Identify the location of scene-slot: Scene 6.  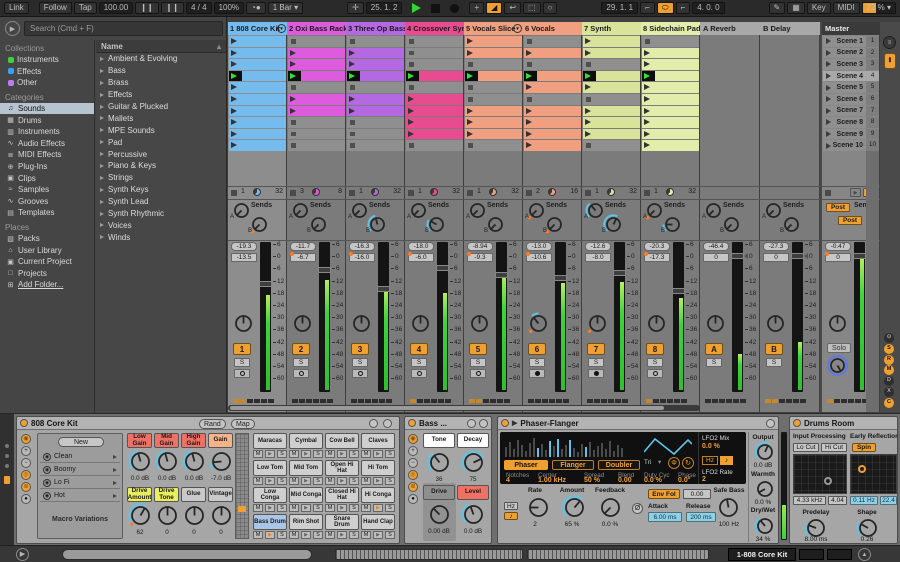
(844, 99).